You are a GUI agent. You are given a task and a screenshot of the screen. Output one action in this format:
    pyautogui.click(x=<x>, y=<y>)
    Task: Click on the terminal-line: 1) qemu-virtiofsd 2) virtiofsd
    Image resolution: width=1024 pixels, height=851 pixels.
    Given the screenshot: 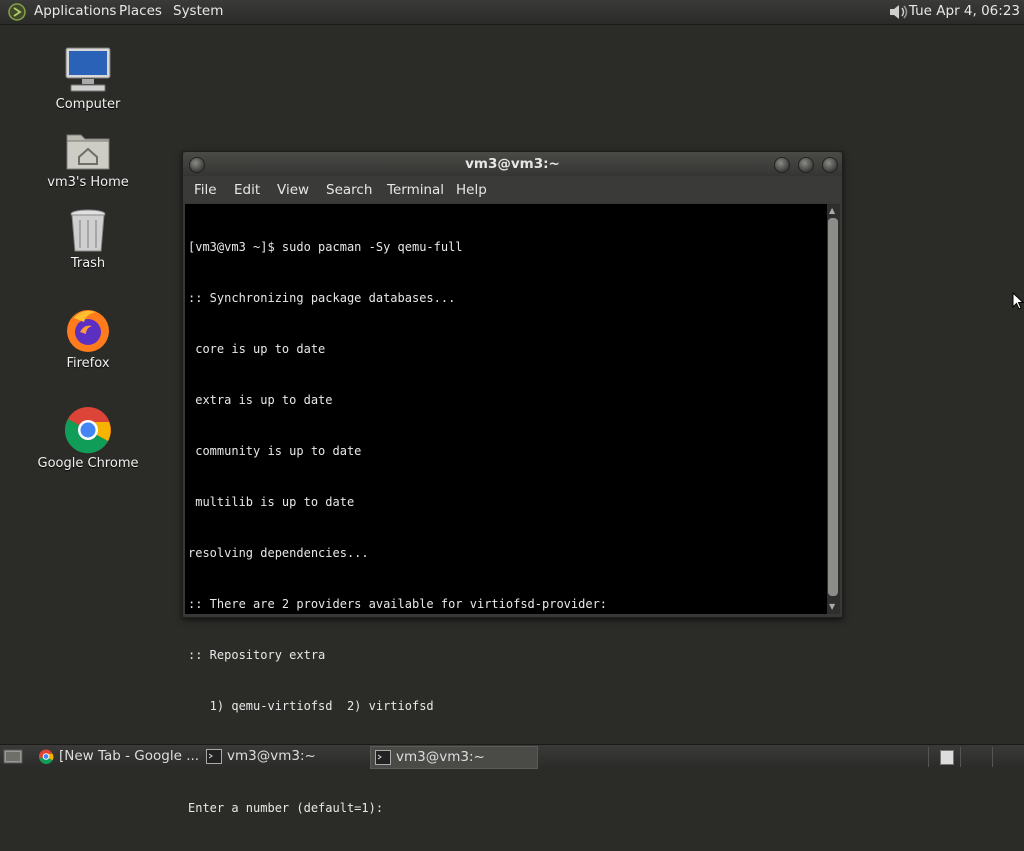 What is the action you would take?
    pyautogui.click(x=311, y=706)
    